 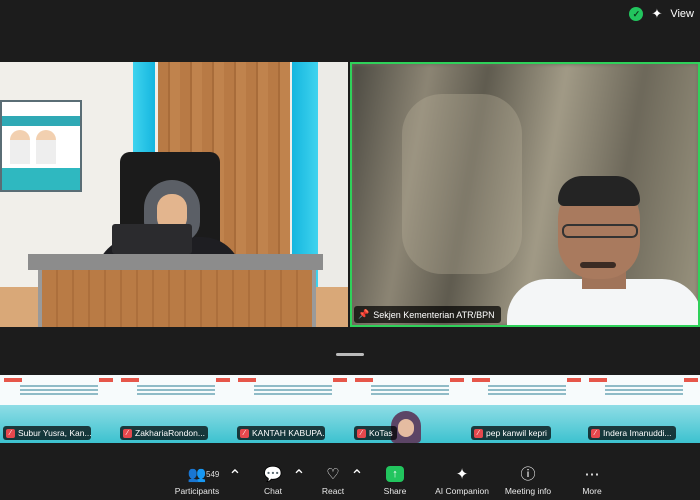 I want to click on meeting-info-label: Meeting info, so click(x=528, y=491).